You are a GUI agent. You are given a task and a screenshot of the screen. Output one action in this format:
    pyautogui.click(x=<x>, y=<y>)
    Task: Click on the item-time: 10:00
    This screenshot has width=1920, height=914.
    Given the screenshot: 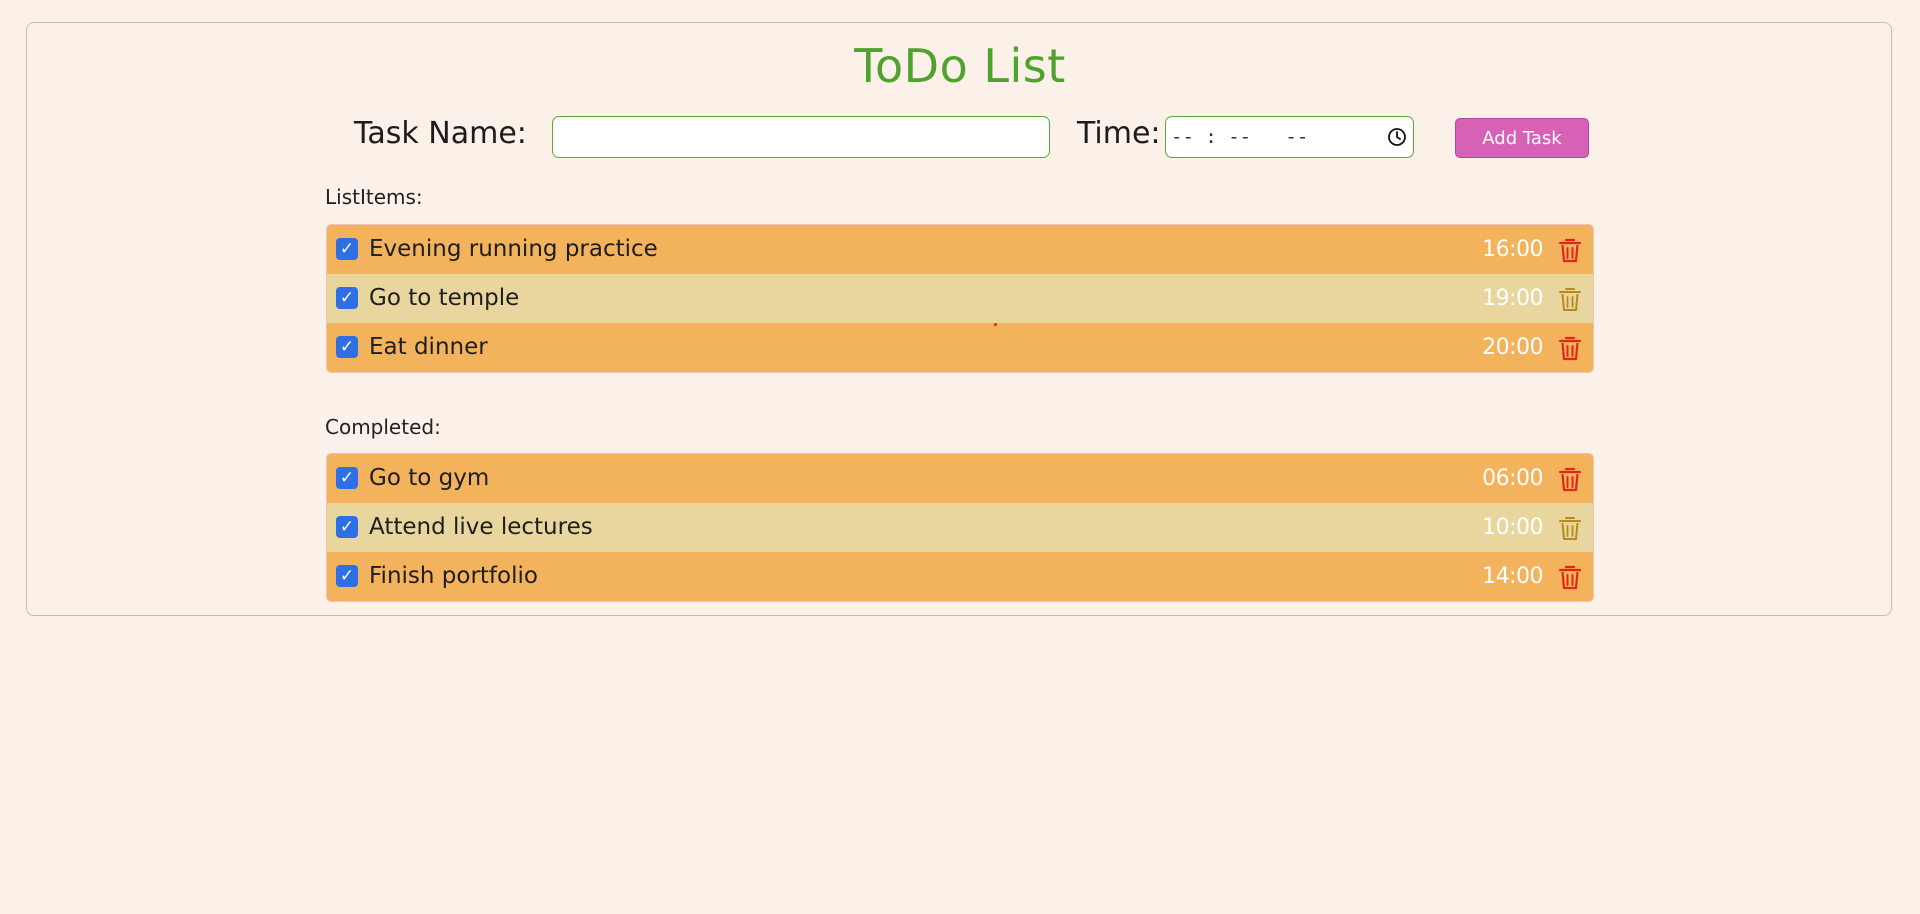 What is the action you would take?
    pyautogui.click(x=1512, y=527)
    